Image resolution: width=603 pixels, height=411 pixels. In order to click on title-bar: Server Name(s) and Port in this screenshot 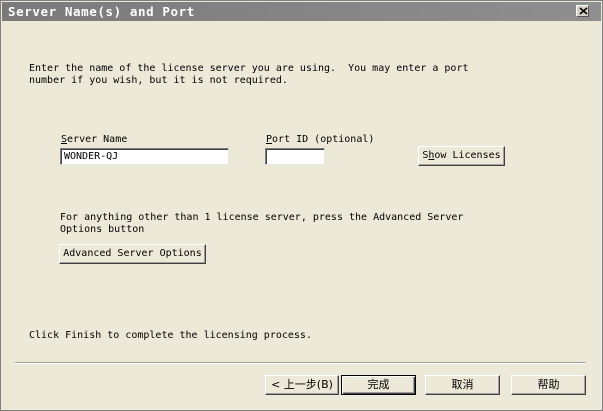, I will do `click(301, 11)`.